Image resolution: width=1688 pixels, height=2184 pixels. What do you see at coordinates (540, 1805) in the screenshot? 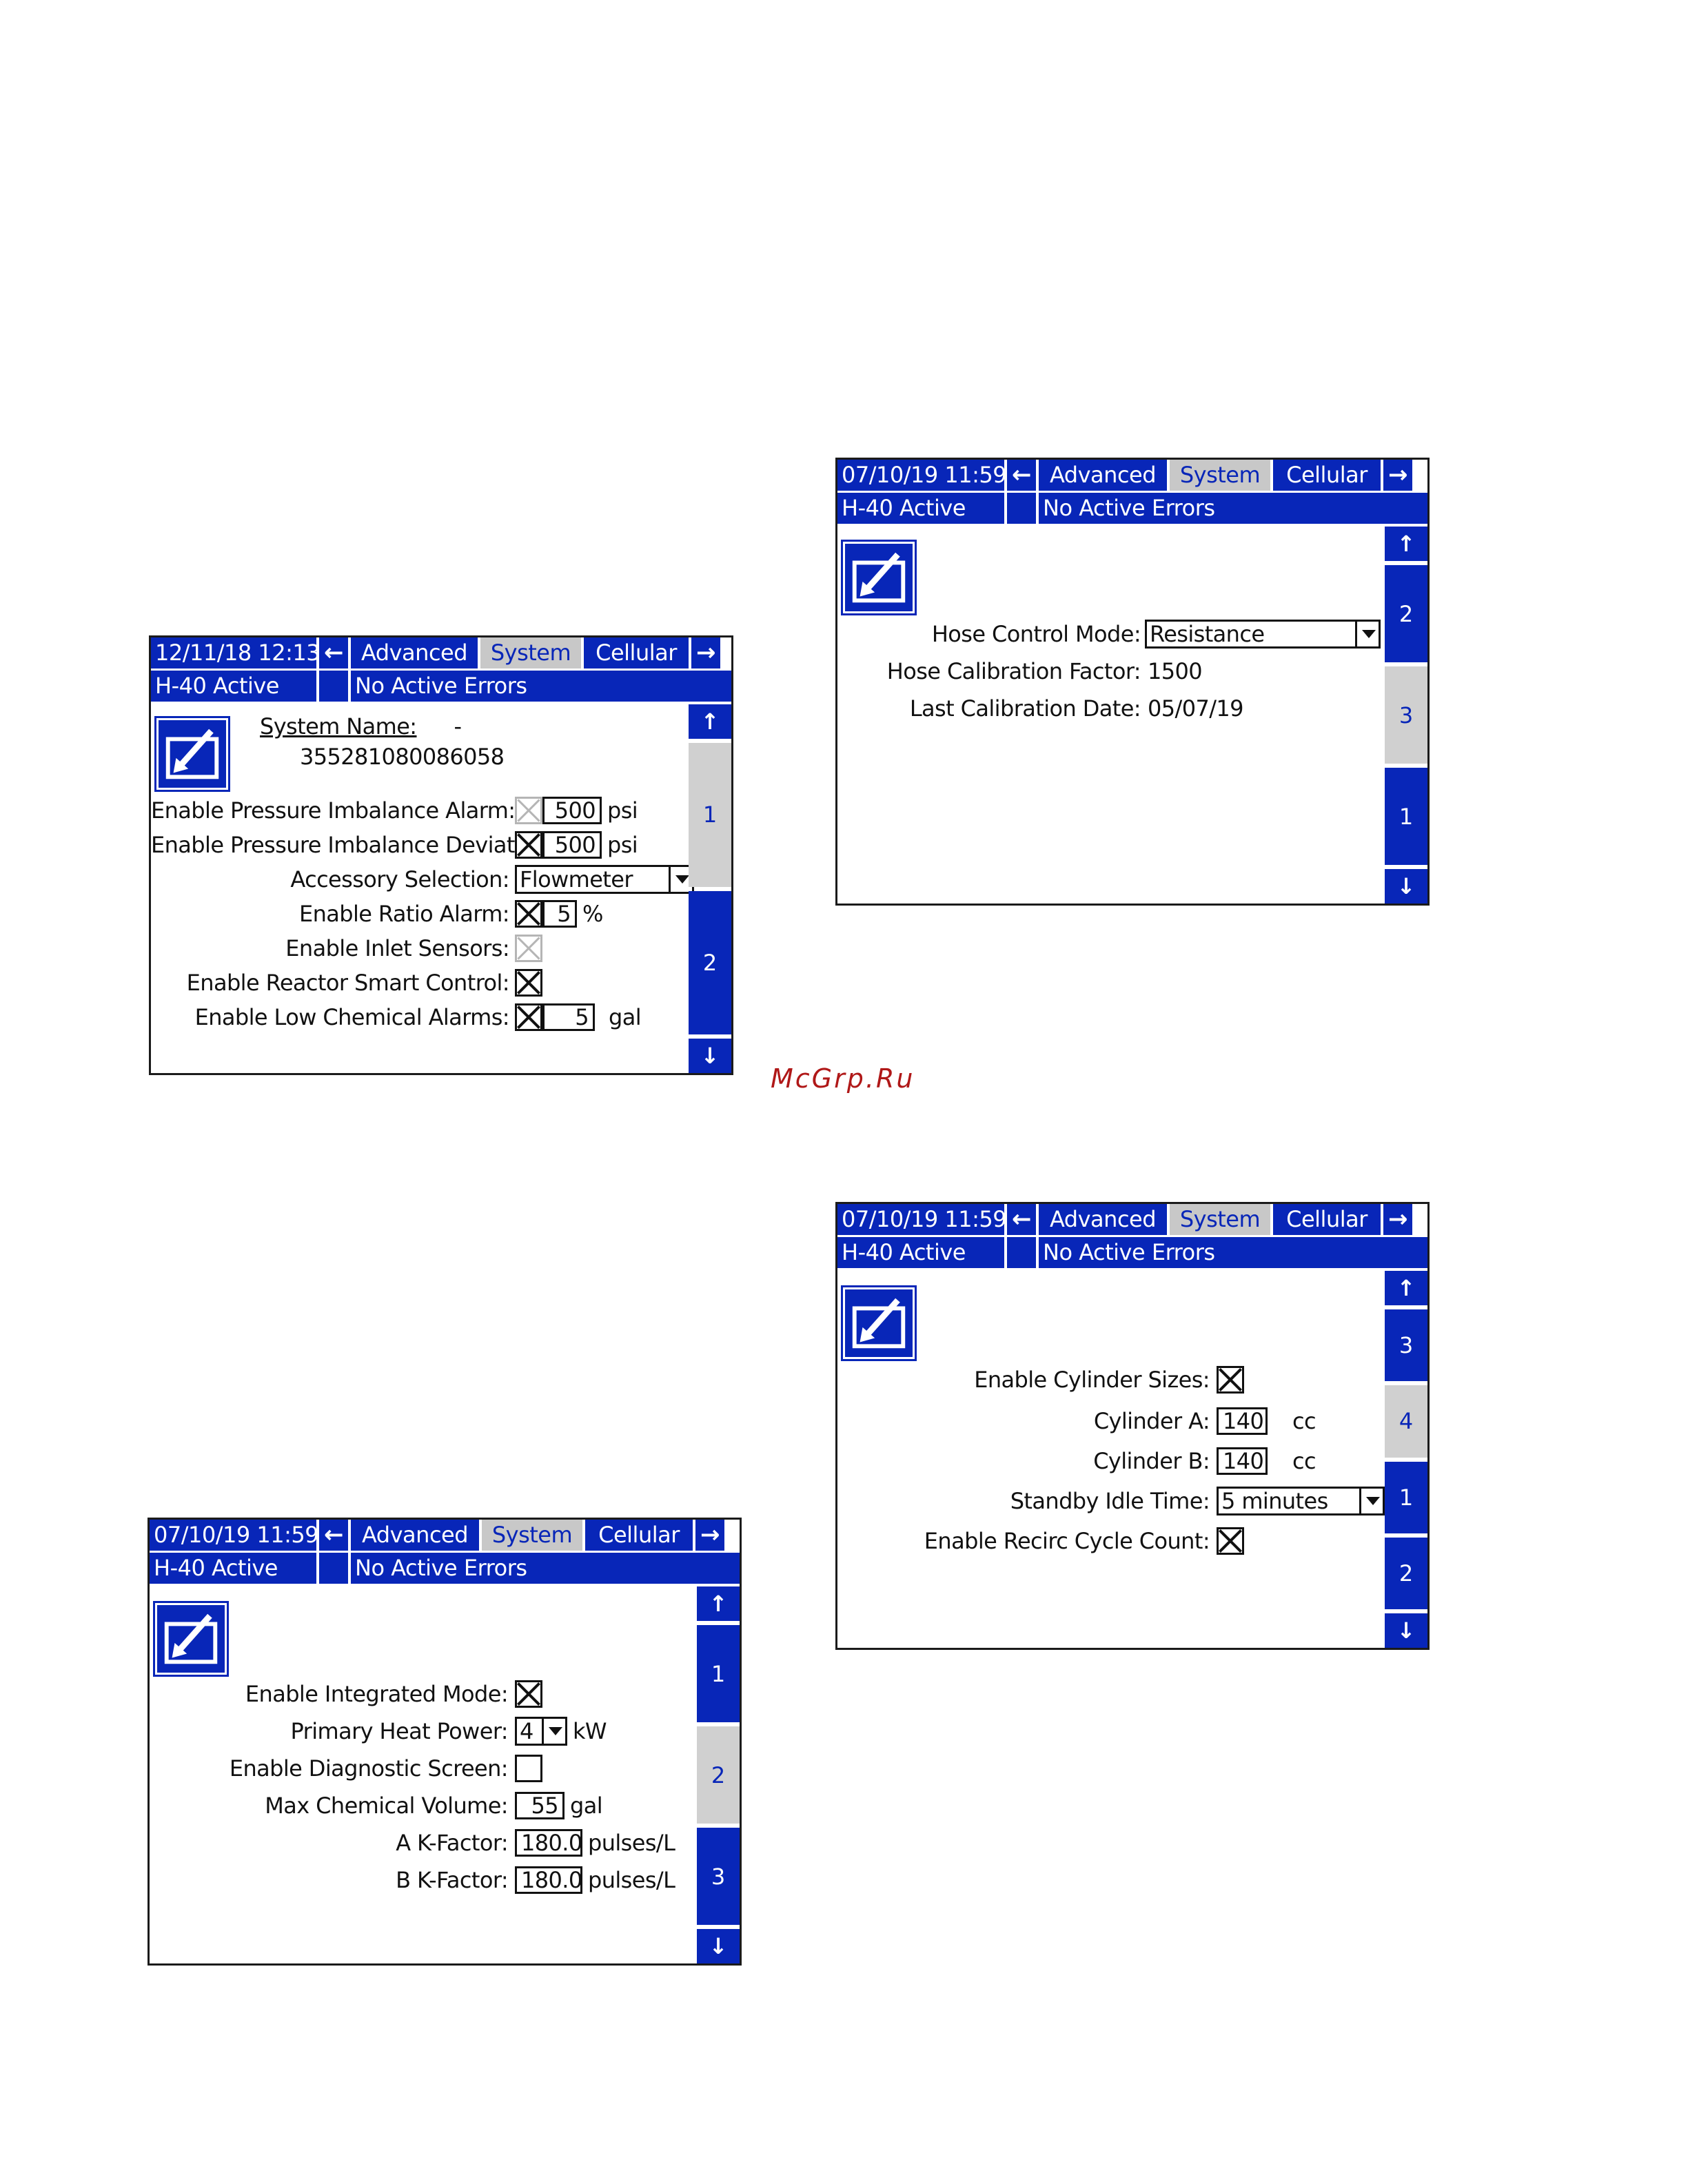
I see `max-chemical-volume-field: 55` at bounding box center [540, 1805].